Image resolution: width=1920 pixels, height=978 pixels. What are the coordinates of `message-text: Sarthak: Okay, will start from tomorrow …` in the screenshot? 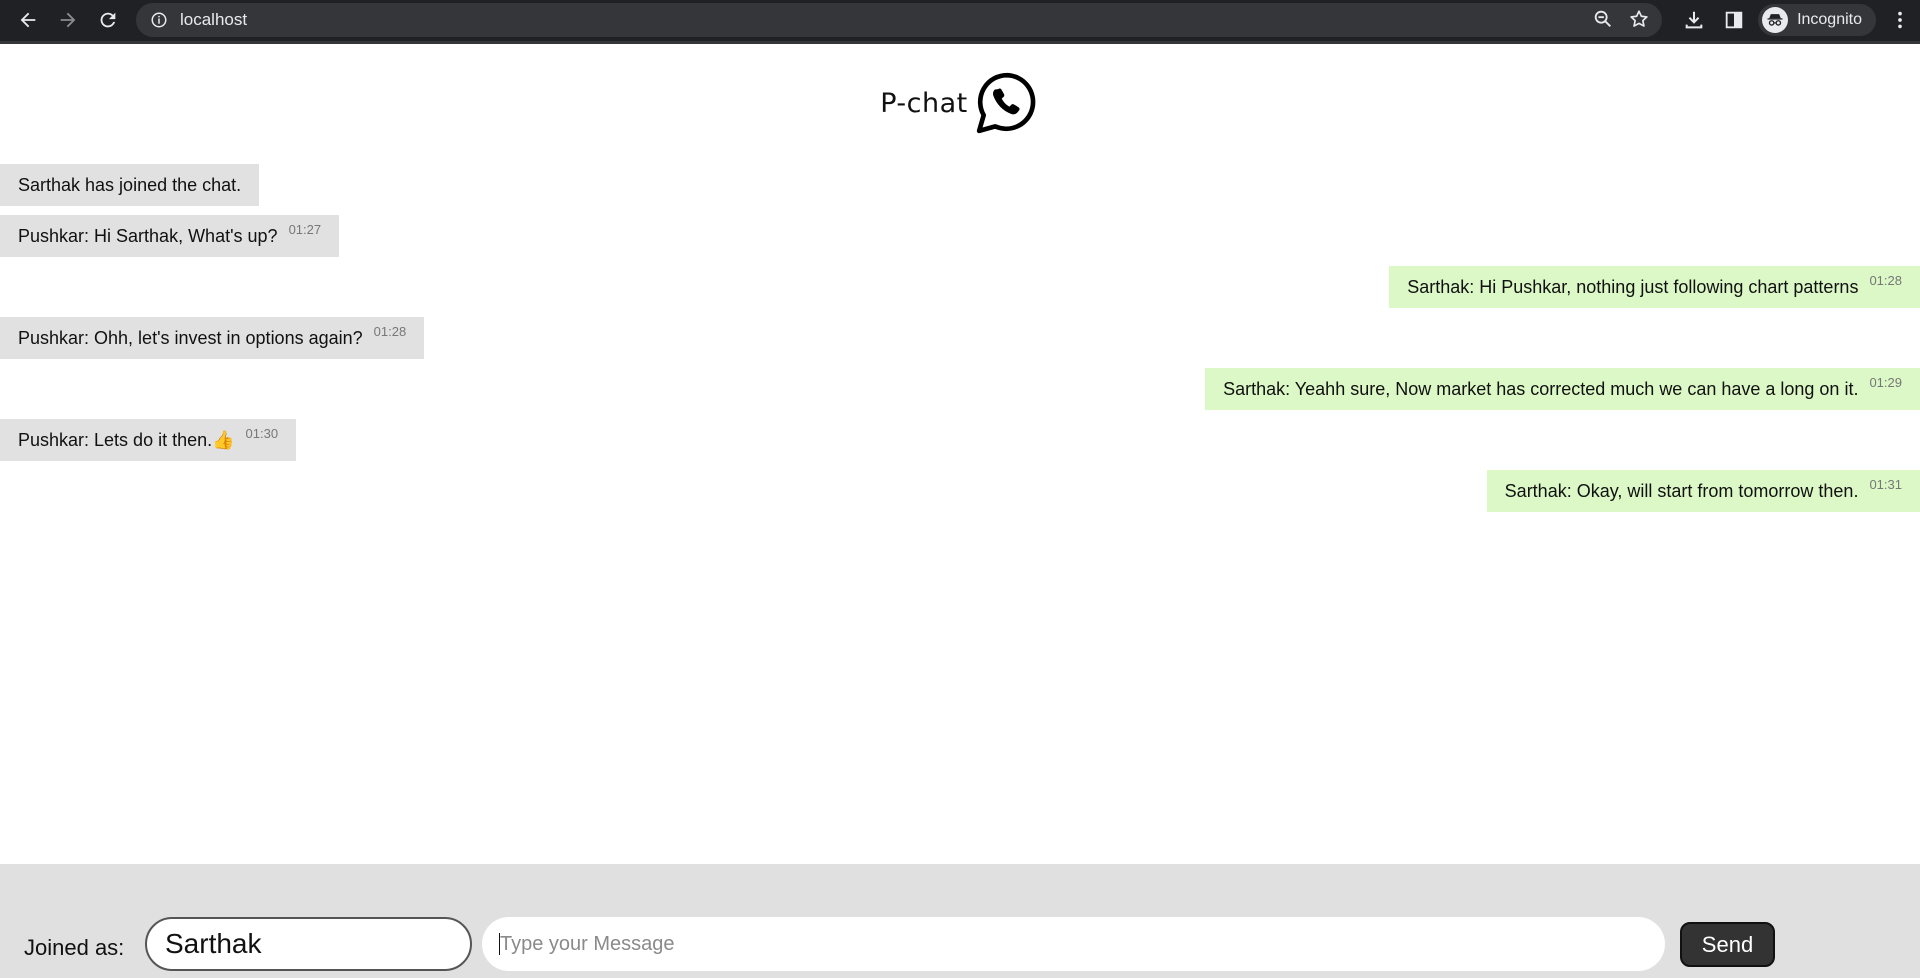 It's located at (1681, 490).